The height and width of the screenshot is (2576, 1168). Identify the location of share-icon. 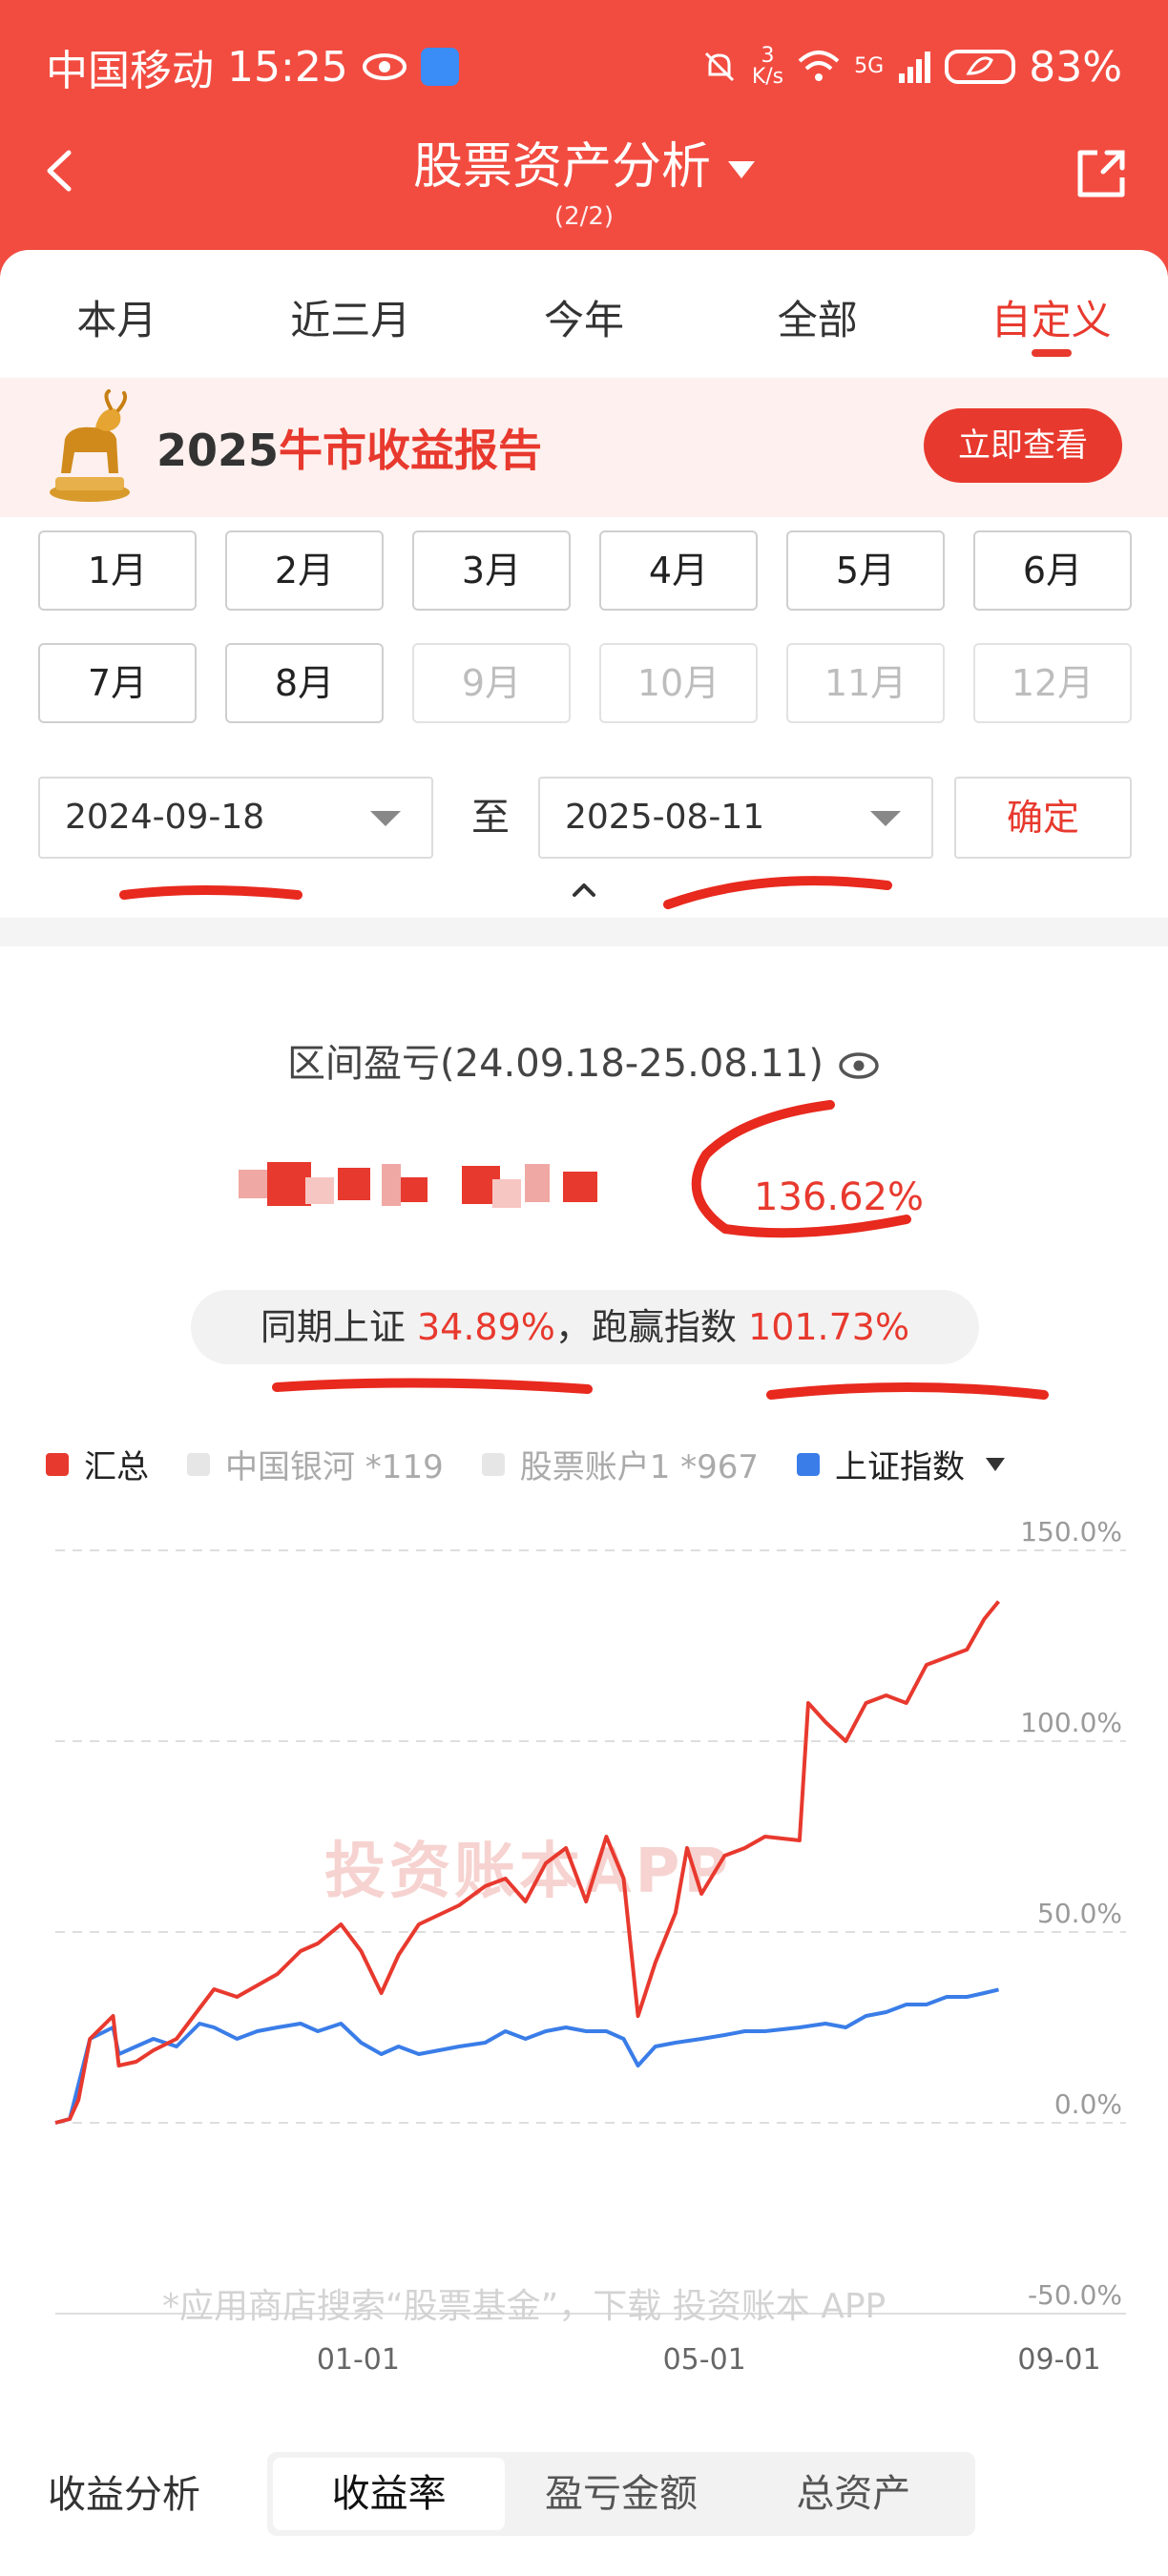
(1101, 173).